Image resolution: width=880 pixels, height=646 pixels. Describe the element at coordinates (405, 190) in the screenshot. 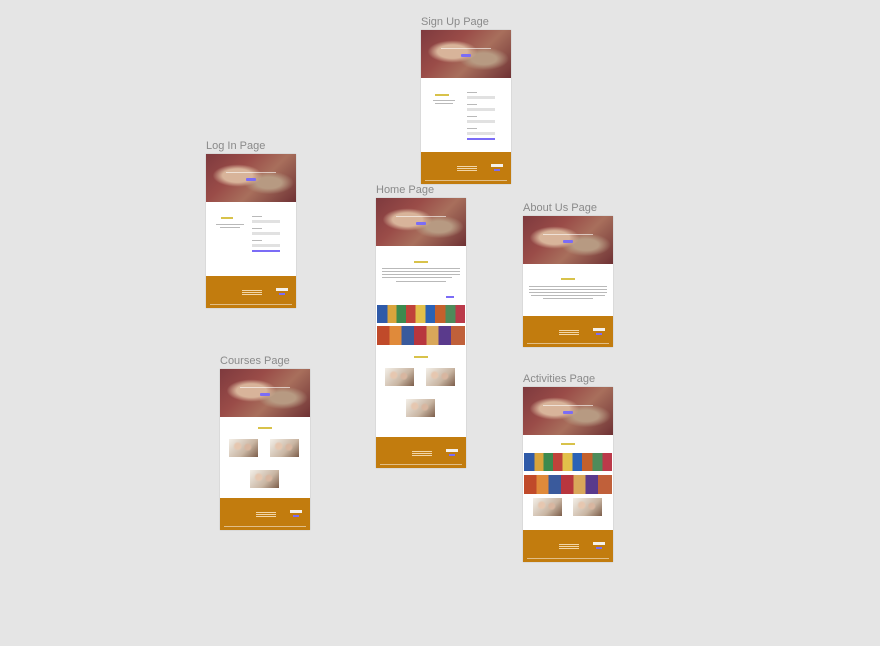

I see `frame-label-home: Home Page` at that location.